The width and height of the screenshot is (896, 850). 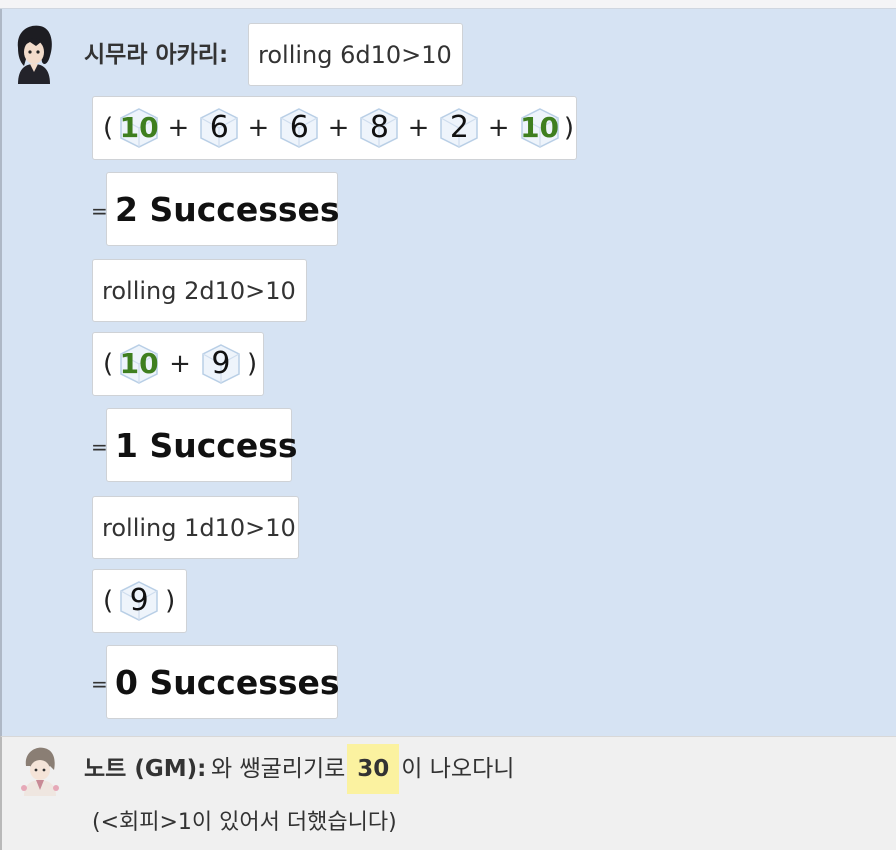 I want to click on roll-result: 1 Success, so click(x=202, y=445).